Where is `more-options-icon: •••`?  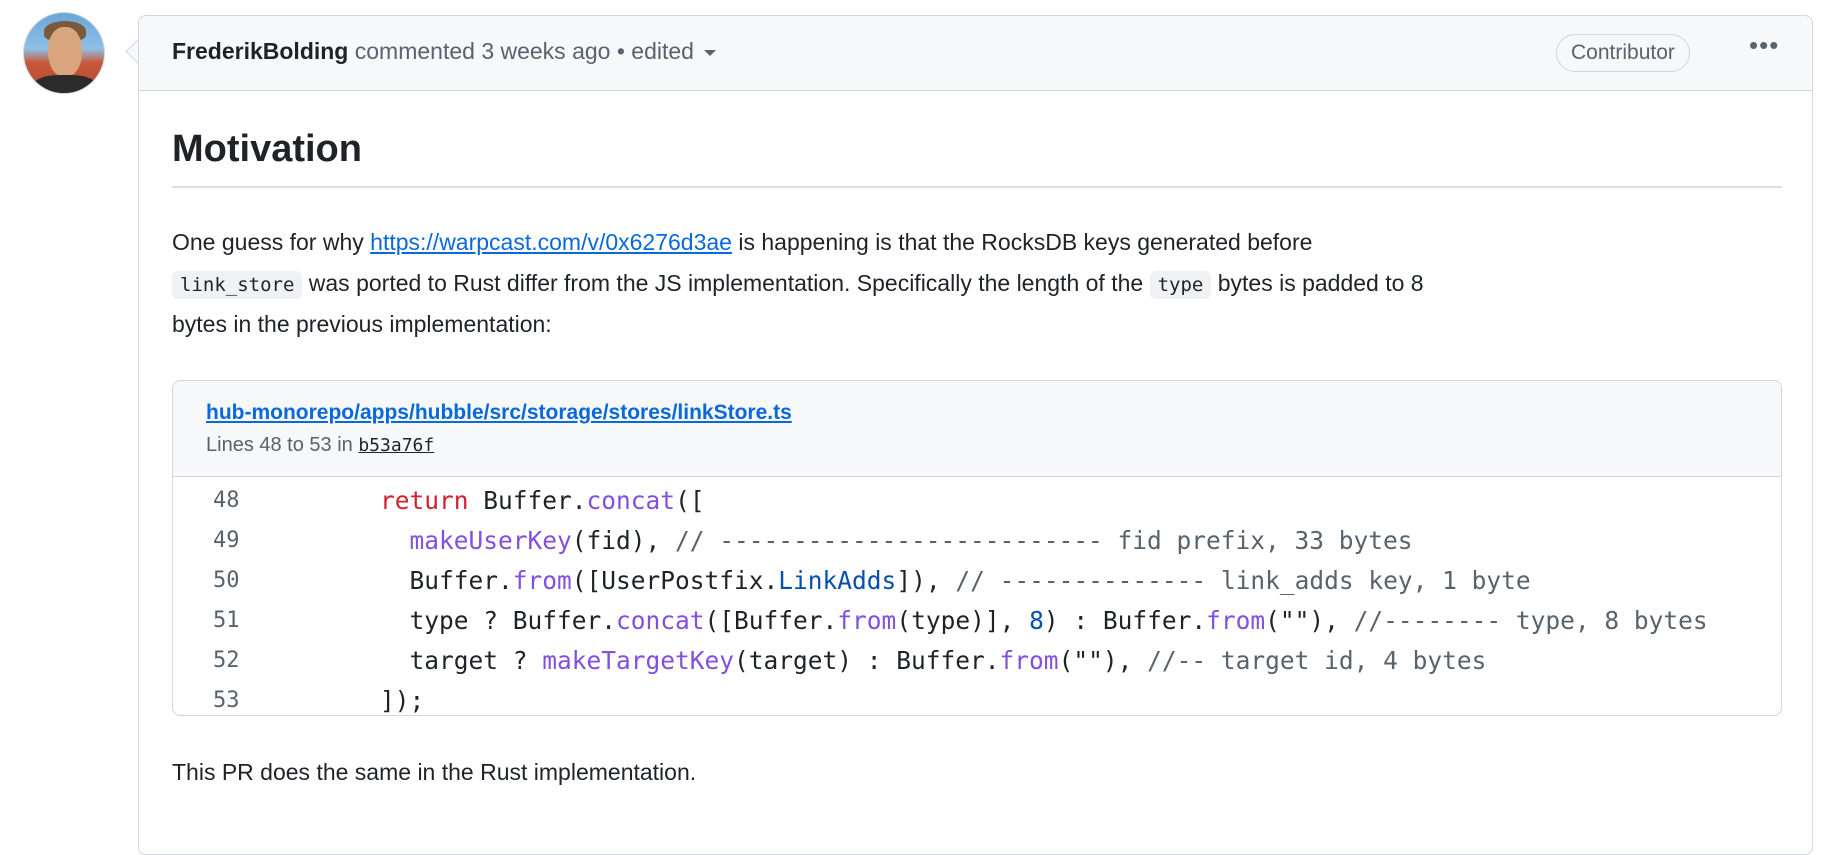 more-options-icon: ••• is located at coordinates (1764, 45).